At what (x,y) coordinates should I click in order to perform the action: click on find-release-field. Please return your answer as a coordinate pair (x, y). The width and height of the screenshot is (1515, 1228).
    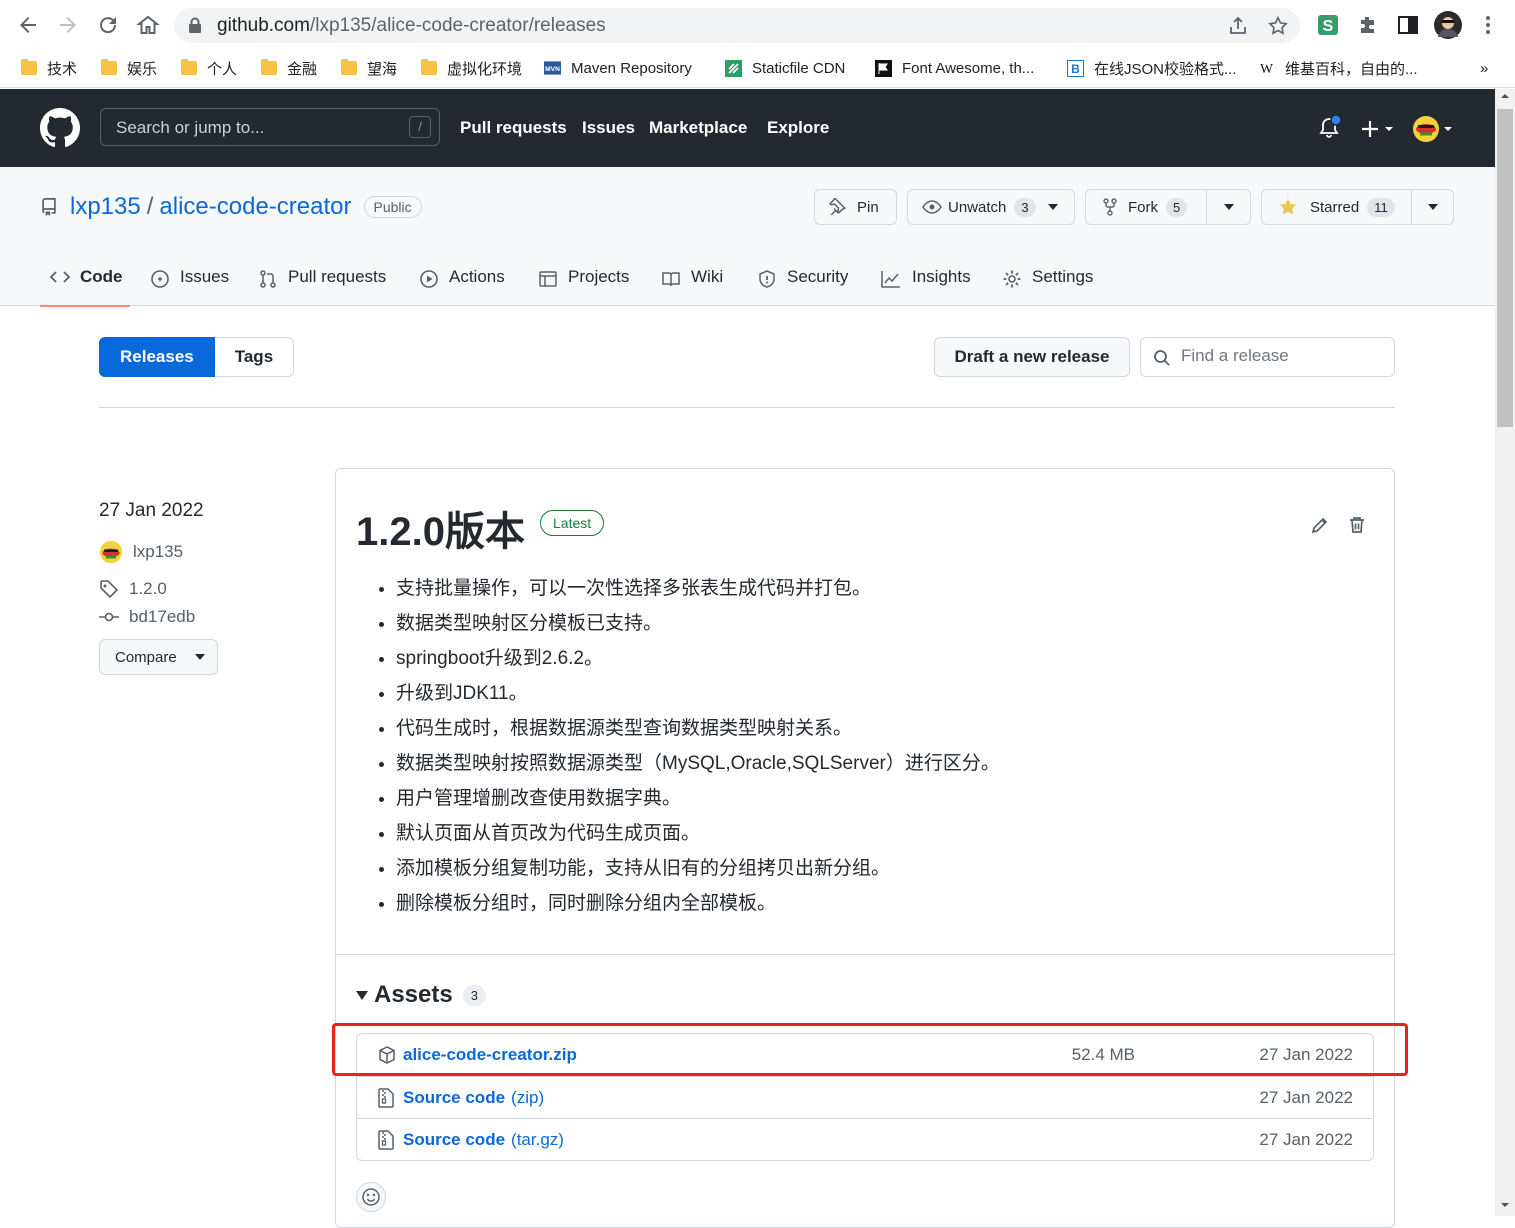
    Looking at the image, I should click on (1267, 357).